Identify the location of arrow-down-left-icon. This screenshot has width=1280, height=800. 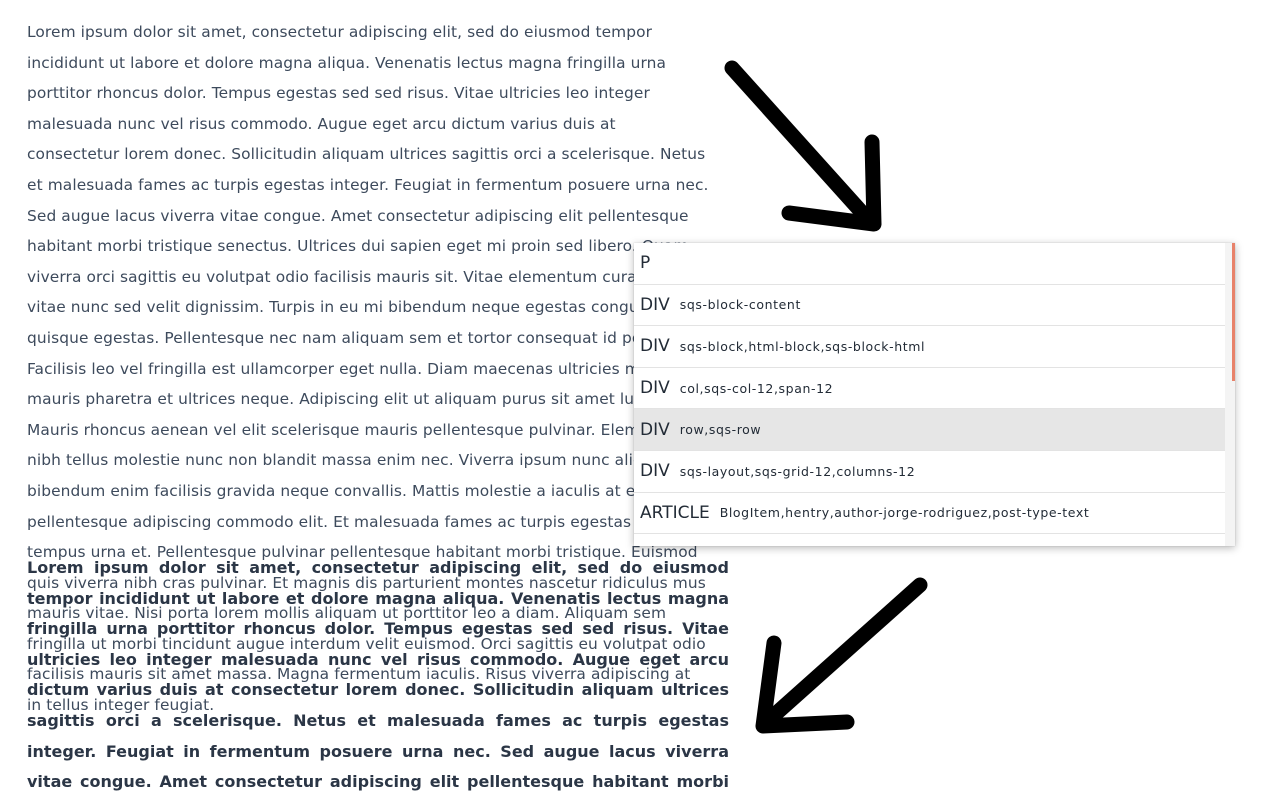
(841, 655).